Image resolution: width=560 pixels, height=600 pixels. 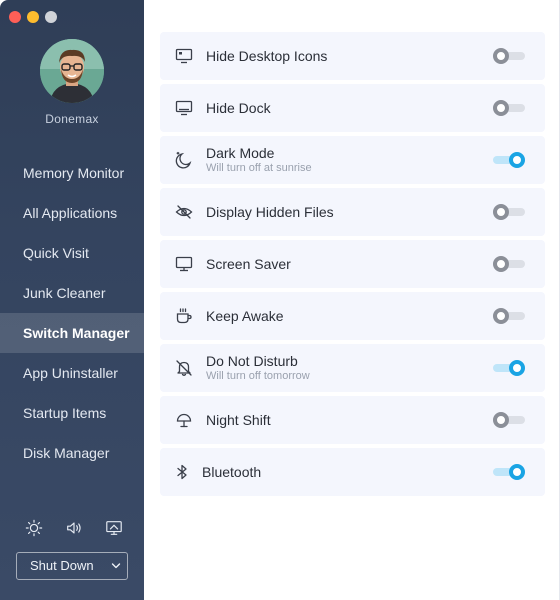 I want to click on switch-row-dark-mode: Dark Mode Will turn off at sunrise, so click(x=352, y=160).